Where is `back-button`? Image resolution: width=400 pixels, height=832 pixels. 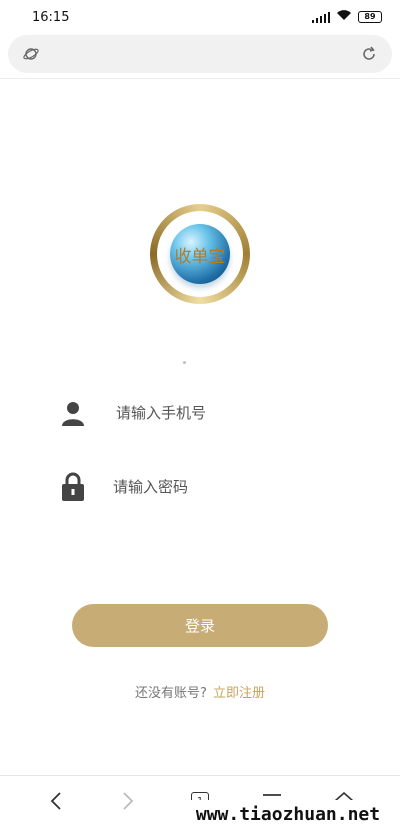 back-button is located at coordinates (56, 801).